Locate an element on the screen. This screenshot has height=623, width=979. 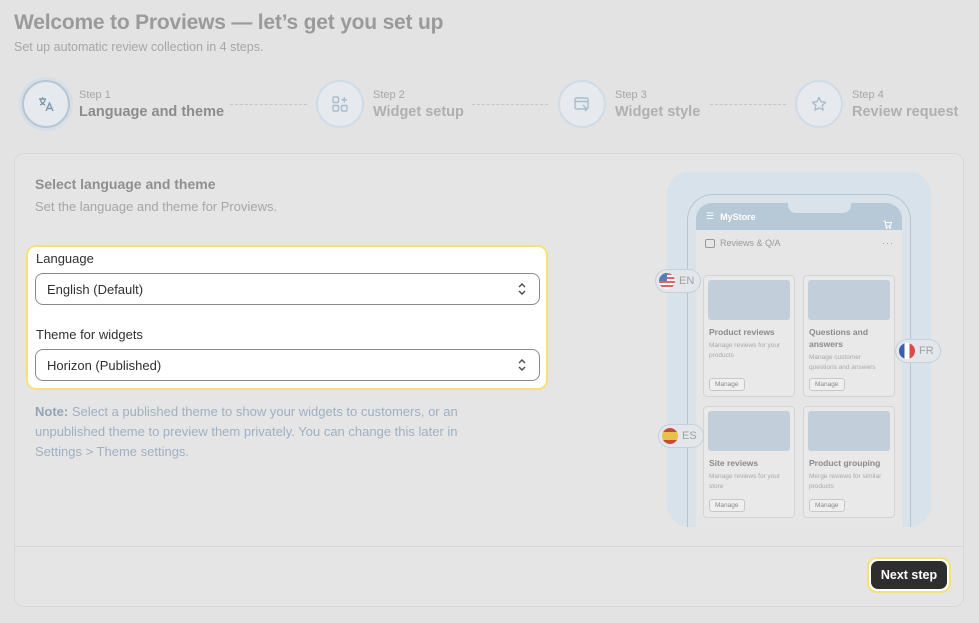
hamburger-icon: ☰ is located at coordinates (710, 216).